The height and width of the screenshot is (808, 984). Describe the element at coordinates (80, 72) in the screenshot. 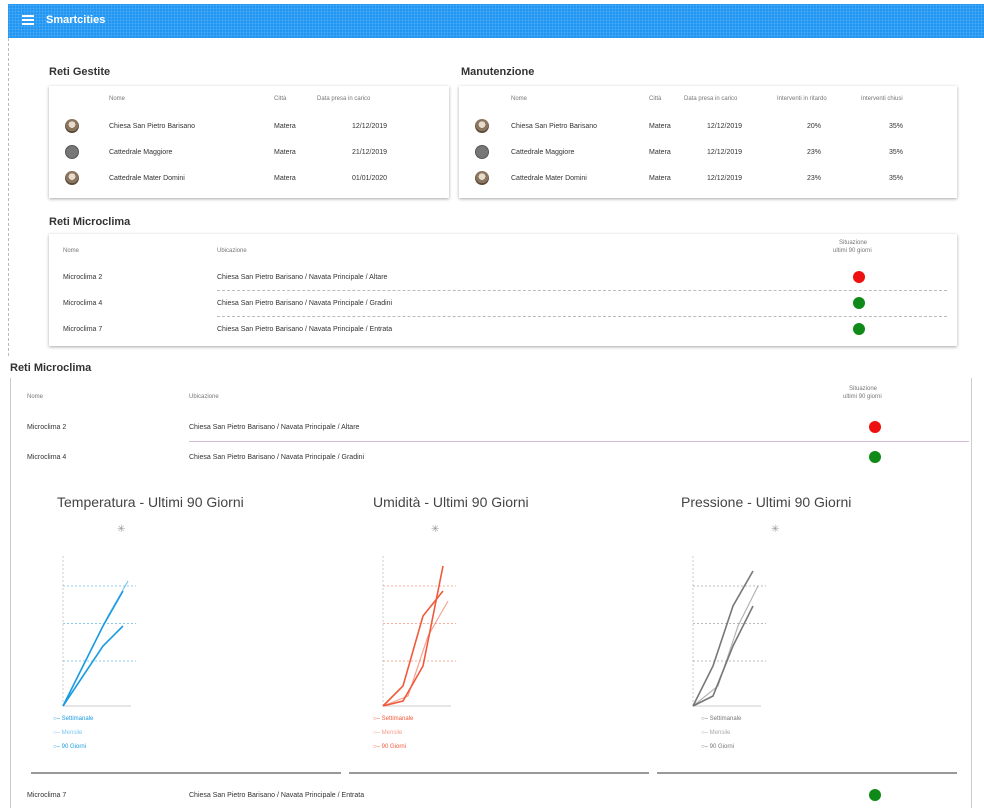

I see `reti-gestite-title: Reti Gestite` at that location.